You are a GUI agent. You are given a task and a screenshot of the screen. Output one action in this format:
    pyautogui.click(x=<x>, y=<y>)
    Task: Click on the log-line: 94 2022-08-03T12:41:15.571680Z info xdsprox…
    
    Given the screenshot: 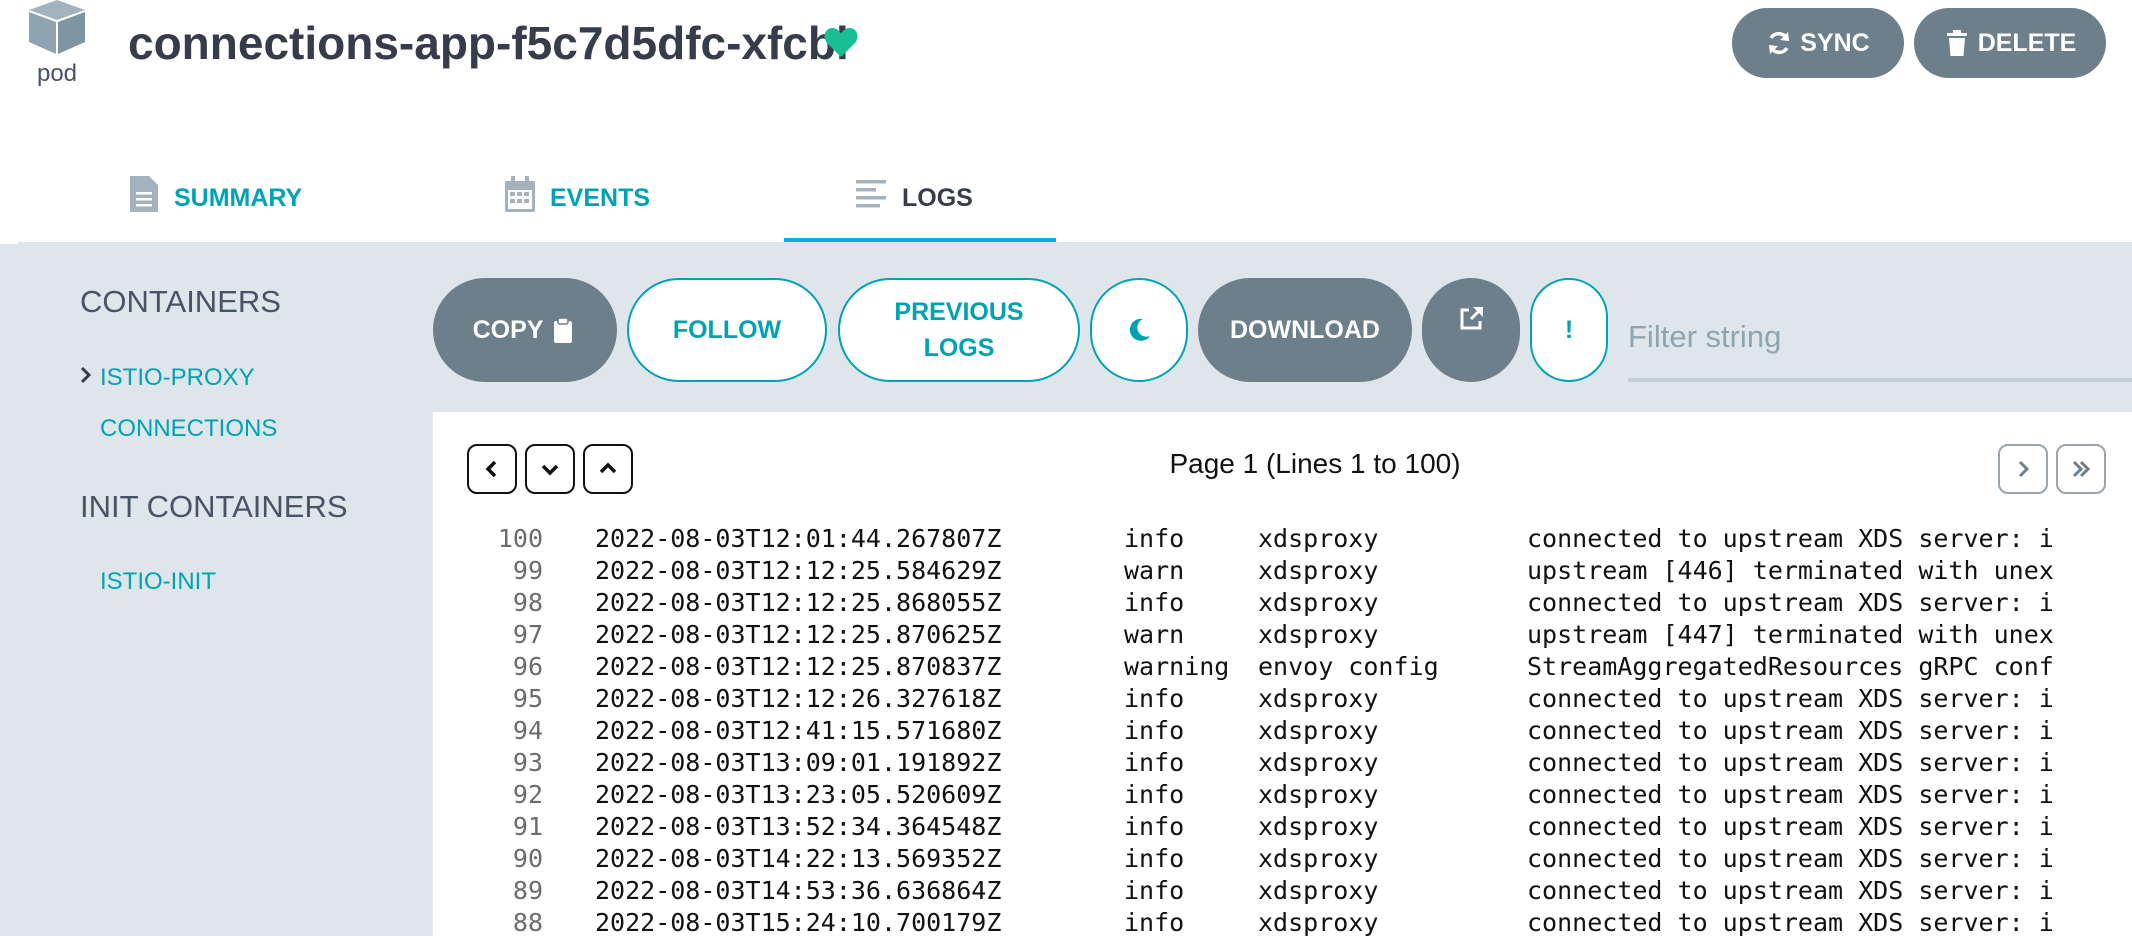 What is the action you would take?
    pyautogui.click(x=1282, y=732)
    